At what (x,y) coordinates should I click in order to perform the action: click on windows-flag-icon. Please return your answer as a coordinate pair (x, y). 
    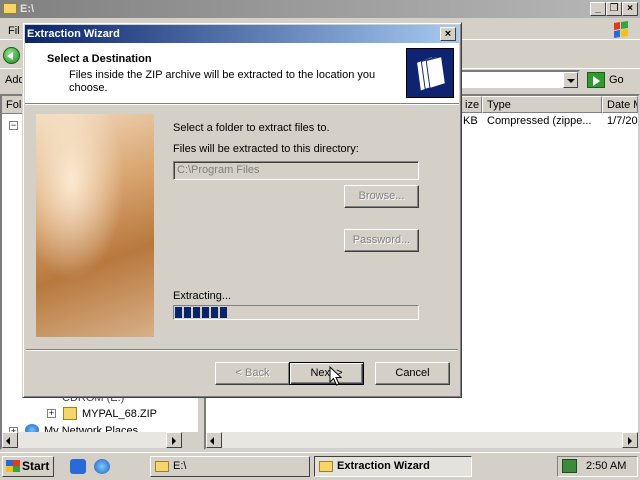
    Looking at the image, I should click on (13, 466).